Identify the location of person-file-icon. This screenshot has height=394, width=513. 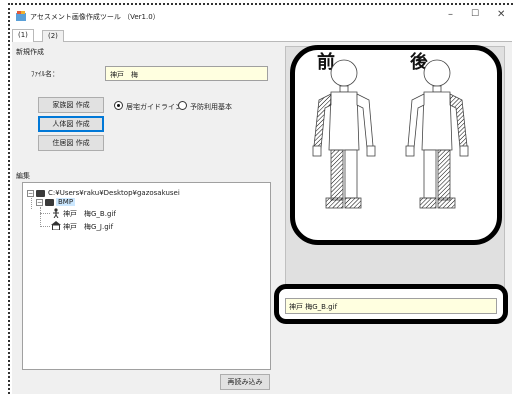
(56, 213).